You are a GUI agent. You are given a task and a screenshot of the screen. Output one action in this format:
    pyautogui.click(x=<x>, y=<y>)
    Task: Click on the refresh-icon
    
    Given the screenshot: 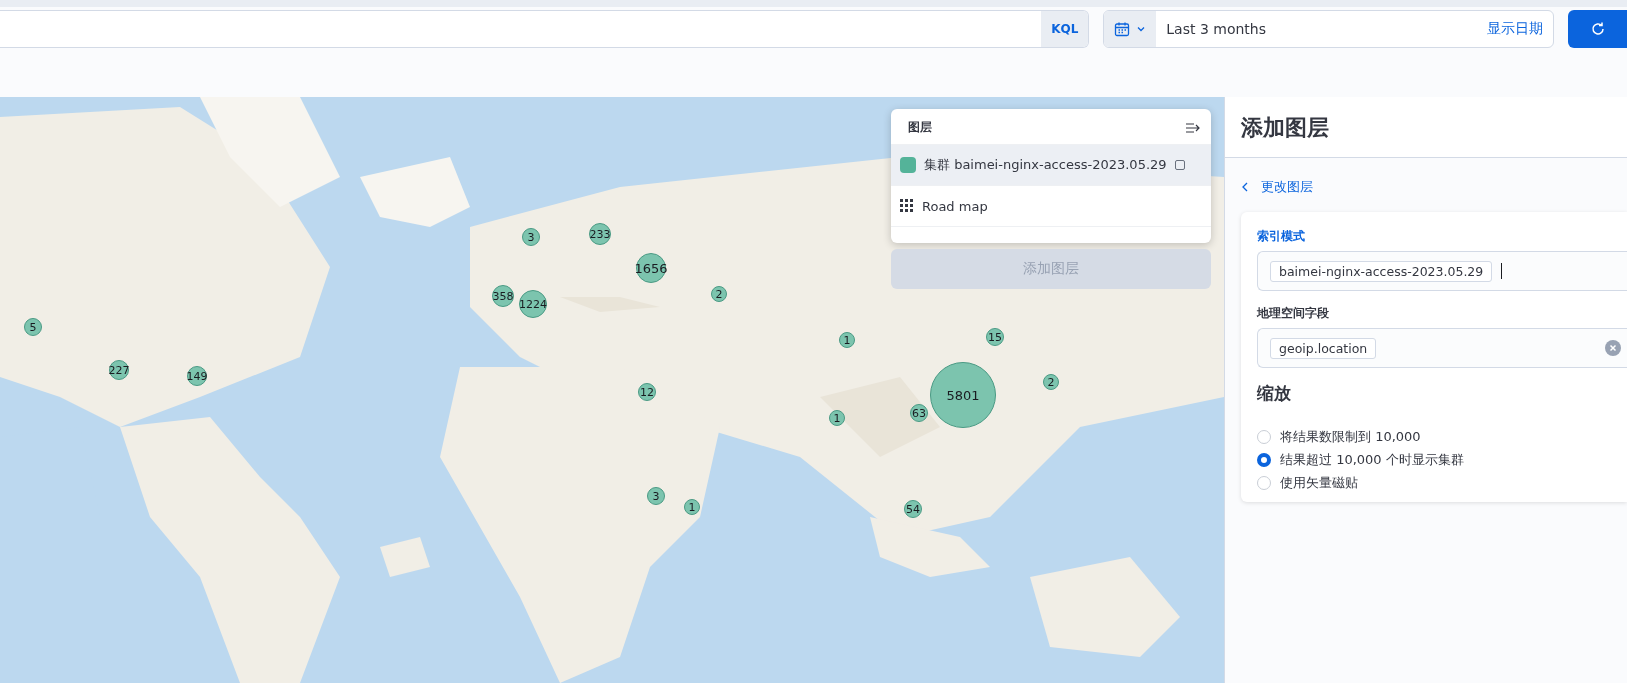 What is the action you would take?
    pyautogui.click(x=1598, y=28)
    